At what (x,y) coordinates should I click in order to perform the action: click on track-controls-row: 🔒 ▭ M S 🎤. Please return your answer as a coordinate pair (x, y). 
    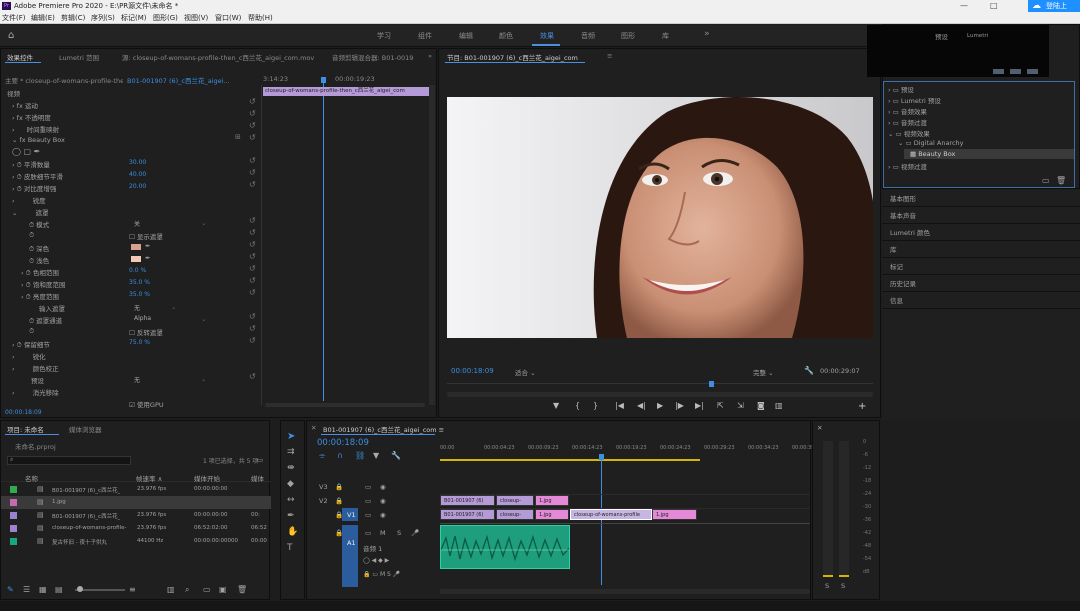
    Looking at the image, I should click on (381, 574).